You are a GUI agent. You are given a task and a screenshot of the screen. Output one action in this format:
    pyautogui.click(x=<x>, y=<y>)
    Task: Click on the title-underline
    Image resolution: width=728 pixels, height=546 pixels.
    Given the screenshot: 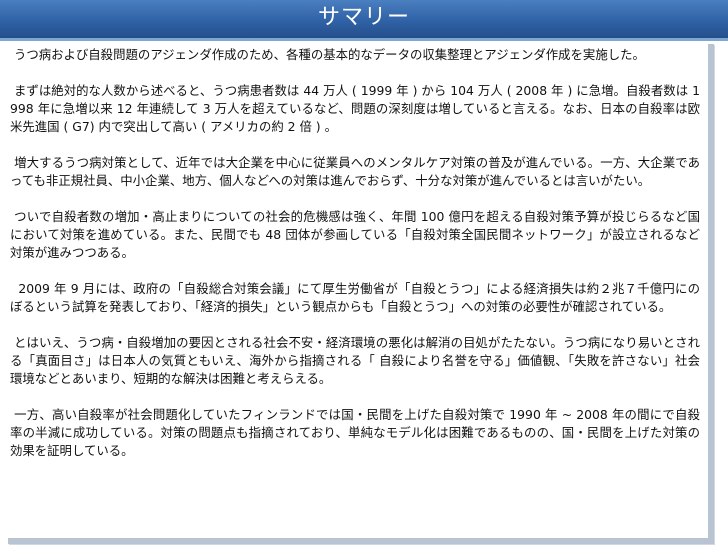 What is the action you would take?
    pyautogui.click(x=364, y=39)
    